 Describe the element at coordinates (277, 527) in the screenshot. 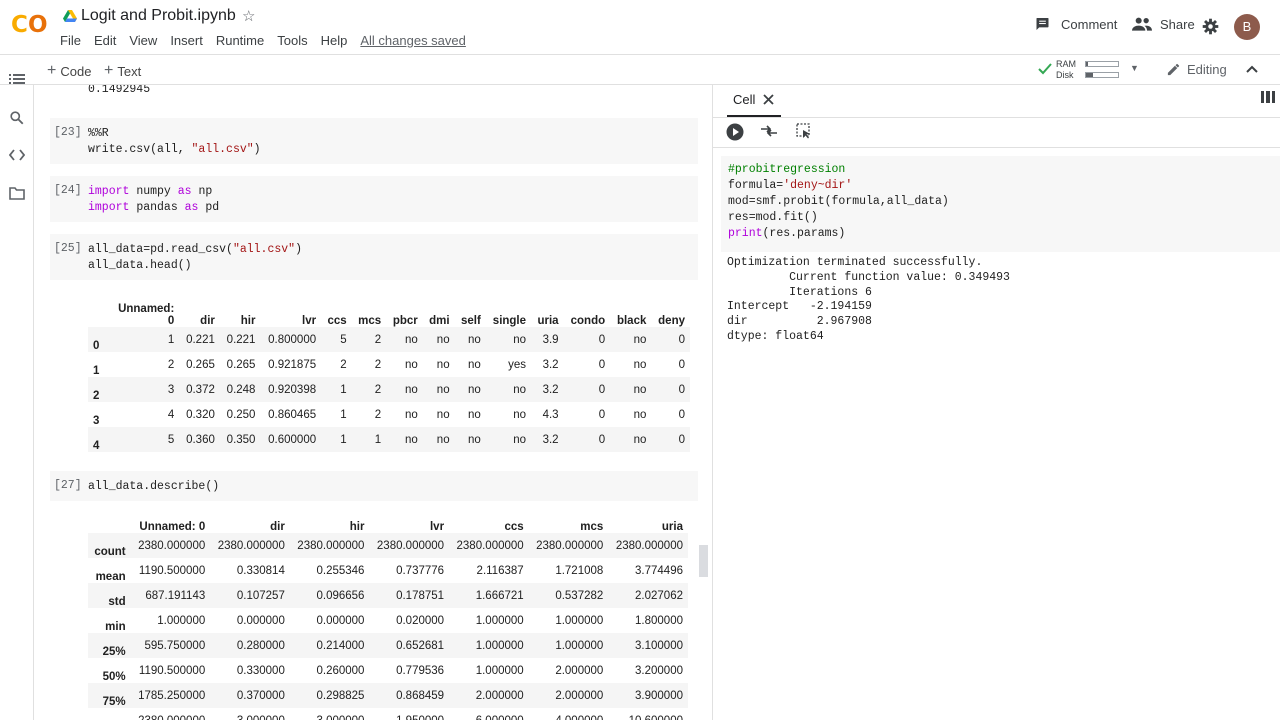

I see `column-header: dir` at that location.